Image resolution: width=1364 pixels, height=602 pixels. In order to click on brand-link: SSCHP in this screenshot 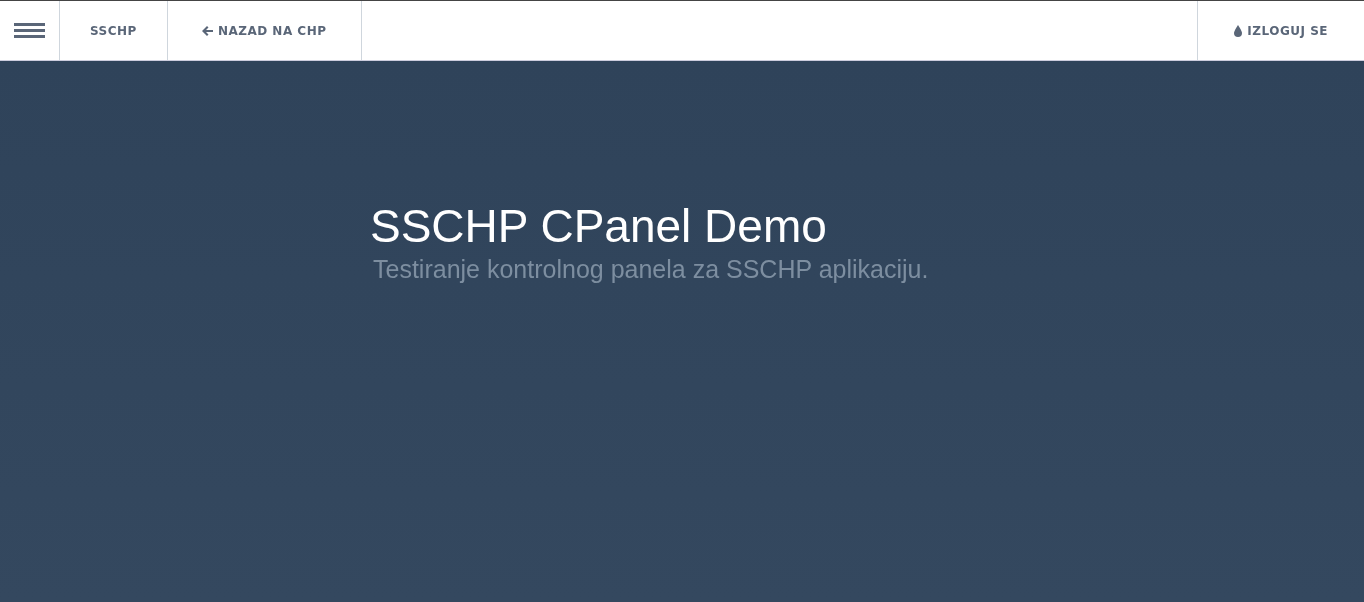, I will do `click(114, 30)`.